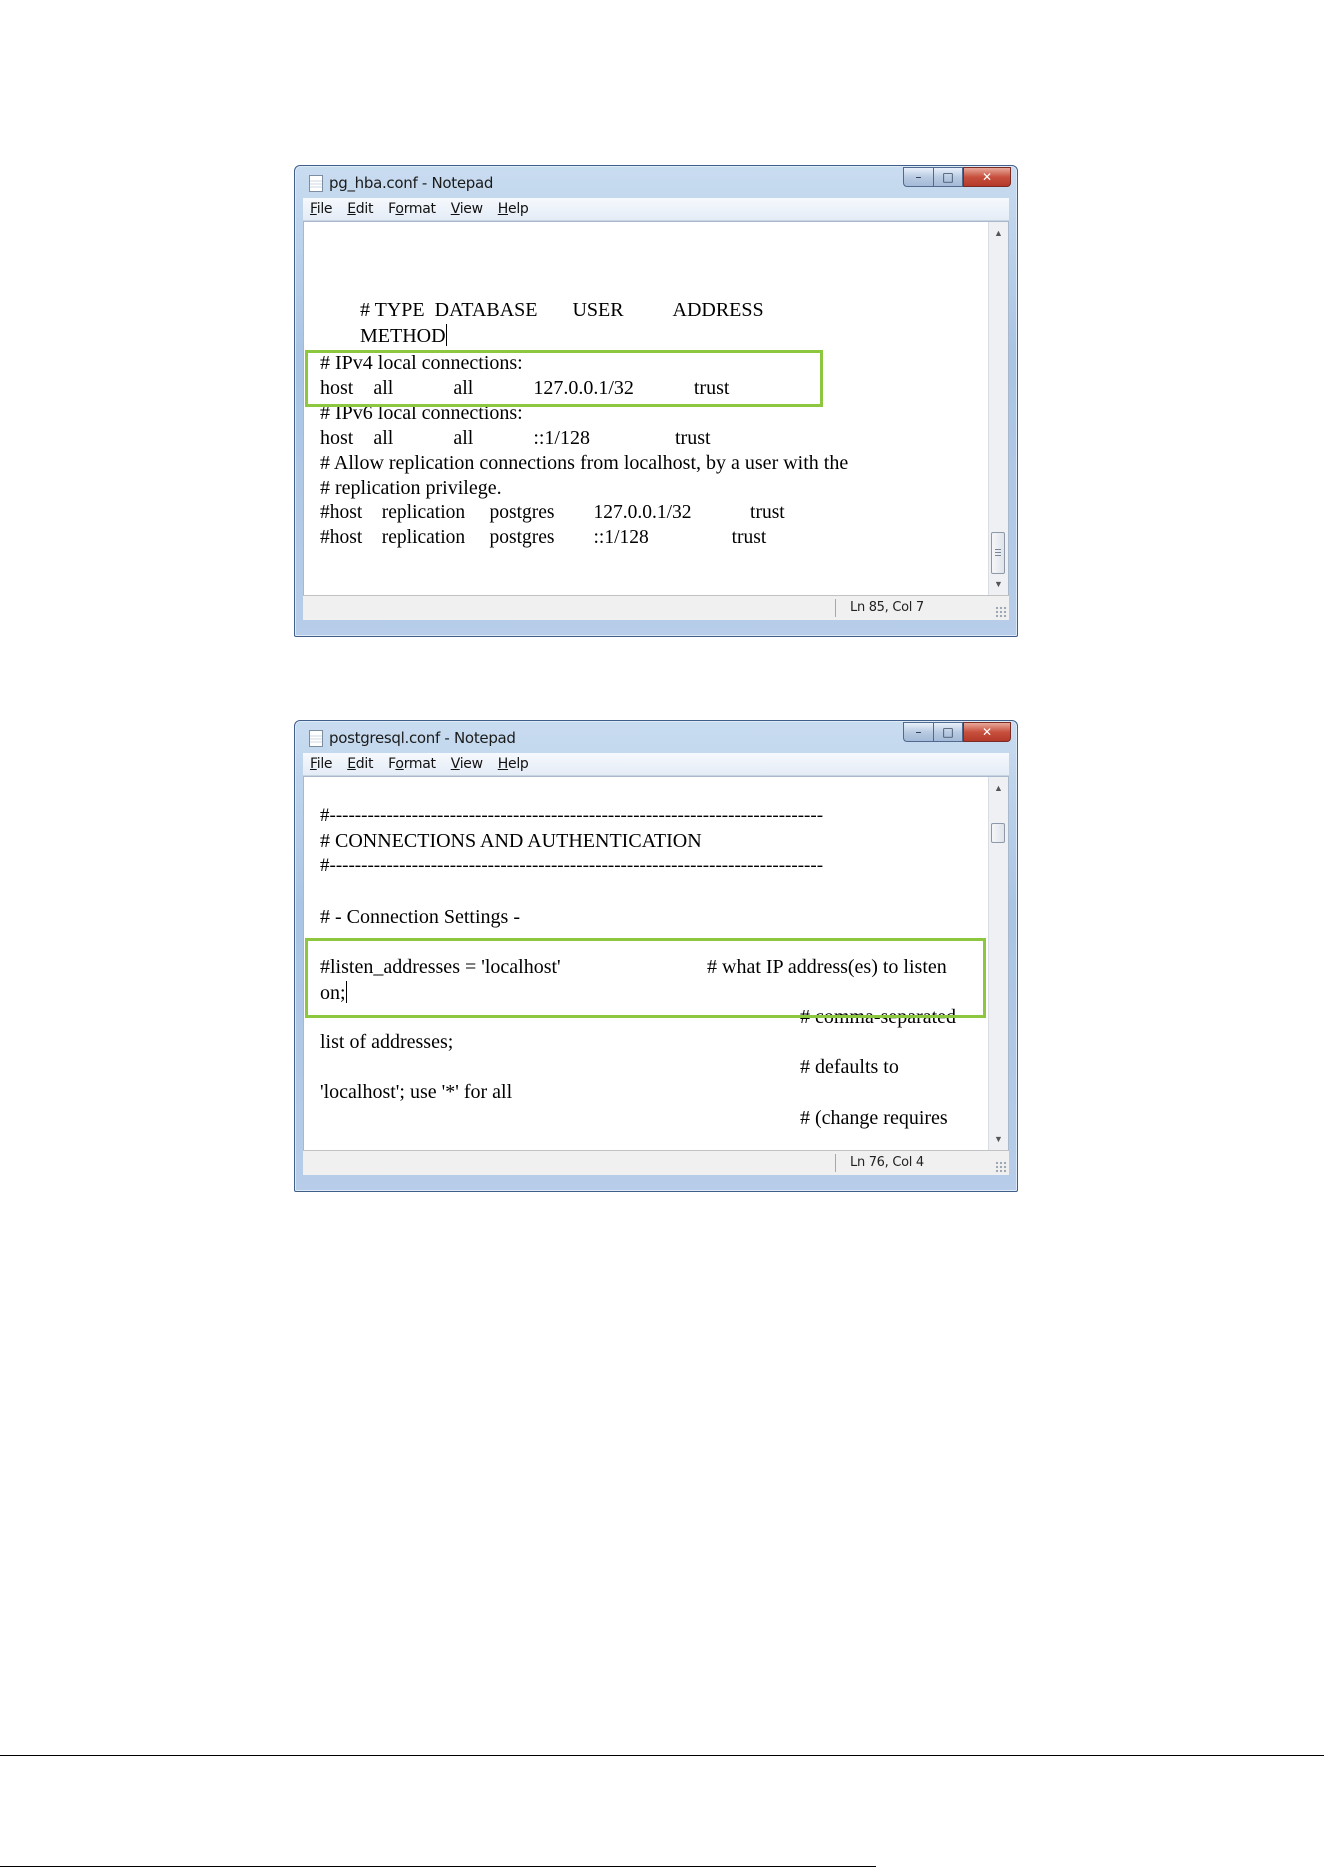  Describe the element at coordinates (411, 183) in the screenshot. I see `window-title: pg_hba.conf - Notepad` at that location.